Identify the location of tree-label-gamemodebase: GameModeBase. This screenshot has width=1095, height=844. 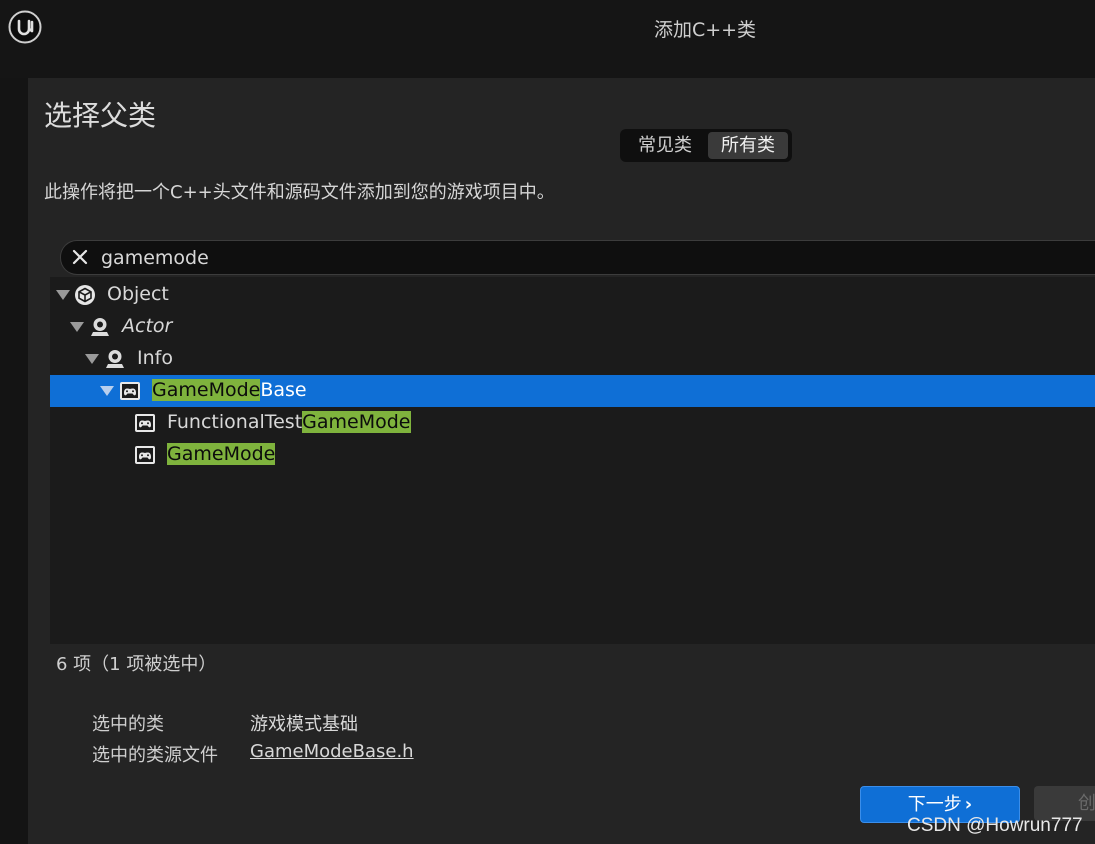
(229, 390).